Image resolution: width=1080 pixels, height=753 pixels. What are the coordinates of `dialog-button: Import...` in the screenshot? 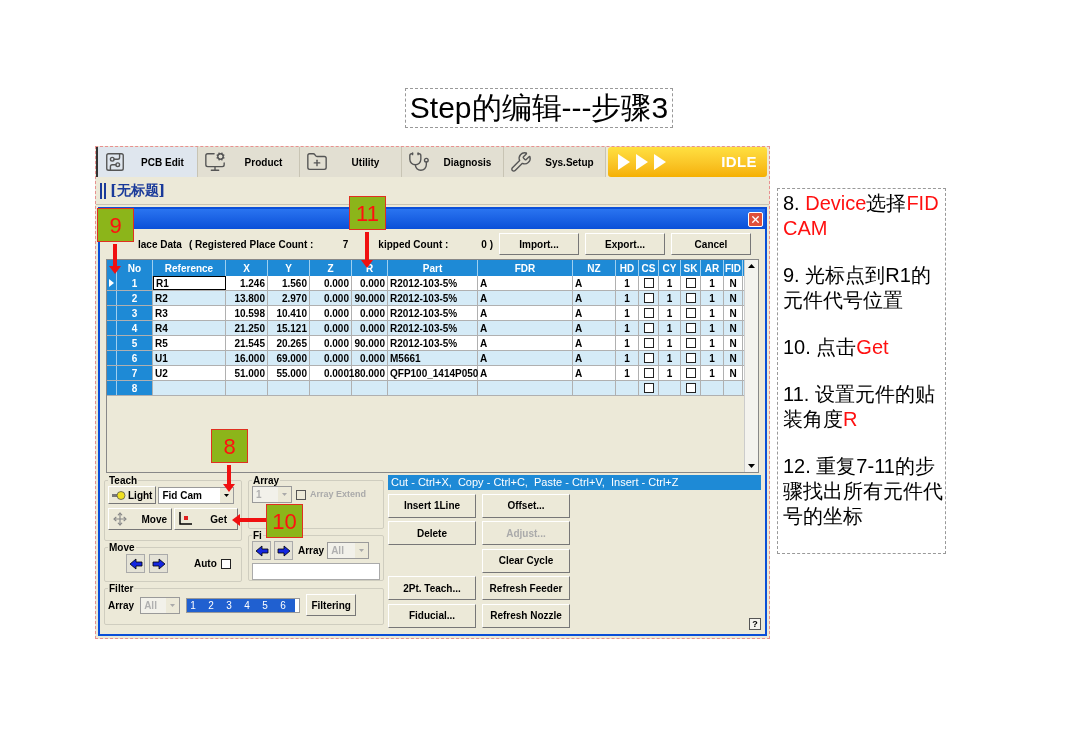 It's located at (539, 244).